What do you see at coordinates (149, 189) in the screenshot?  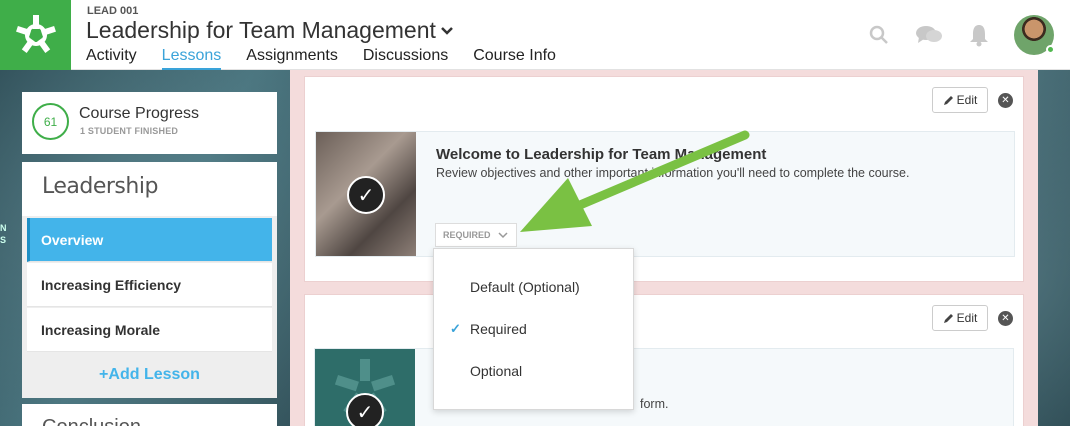 I see `module-title: Leadership` at bounding box center [149, 189].